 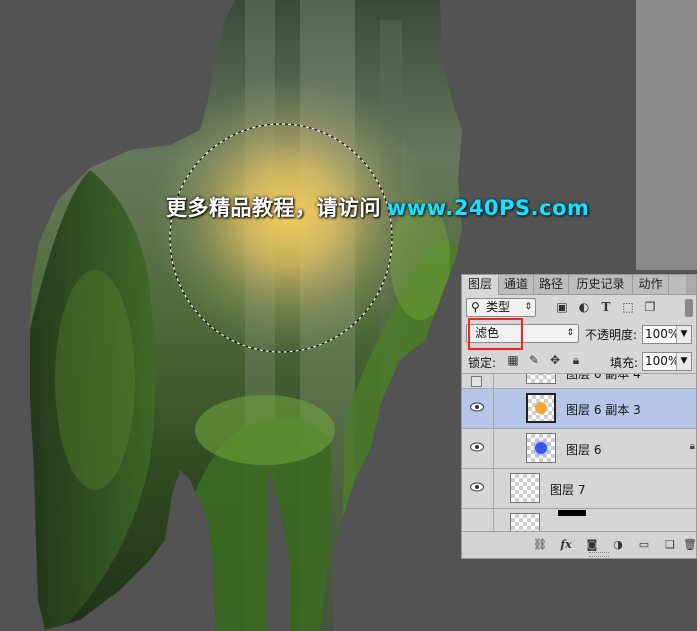 I want to click on filter-toggle-switch, so click(x=689, y=308).